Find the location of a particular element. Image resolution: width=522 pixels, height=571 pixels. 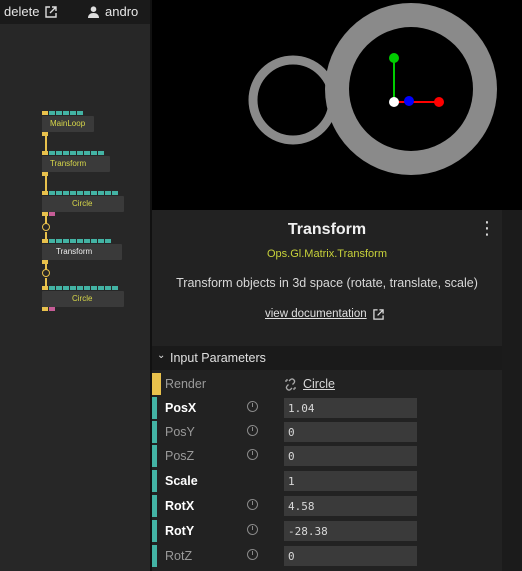

user-menu: andro is located at coordinates (113, 11).